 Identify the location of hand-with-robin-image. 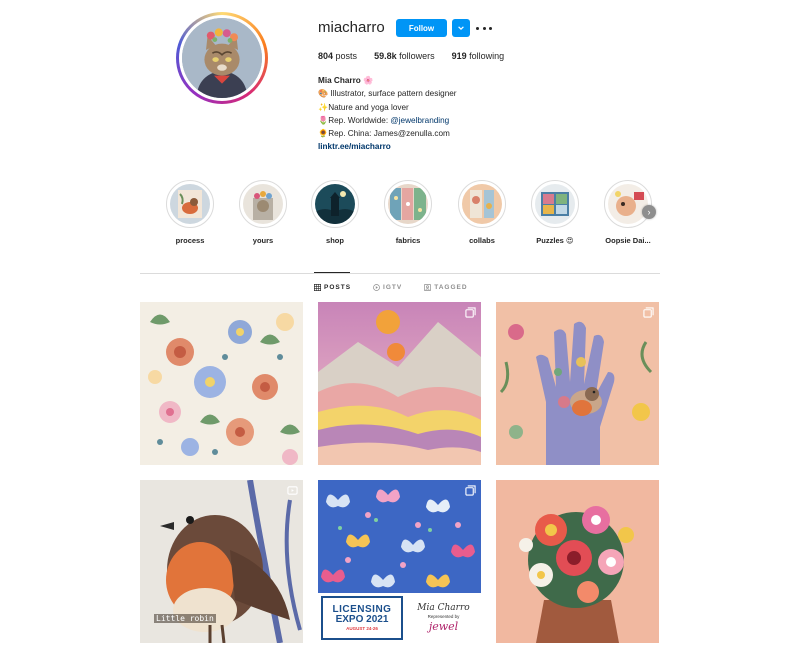
(577, 383).